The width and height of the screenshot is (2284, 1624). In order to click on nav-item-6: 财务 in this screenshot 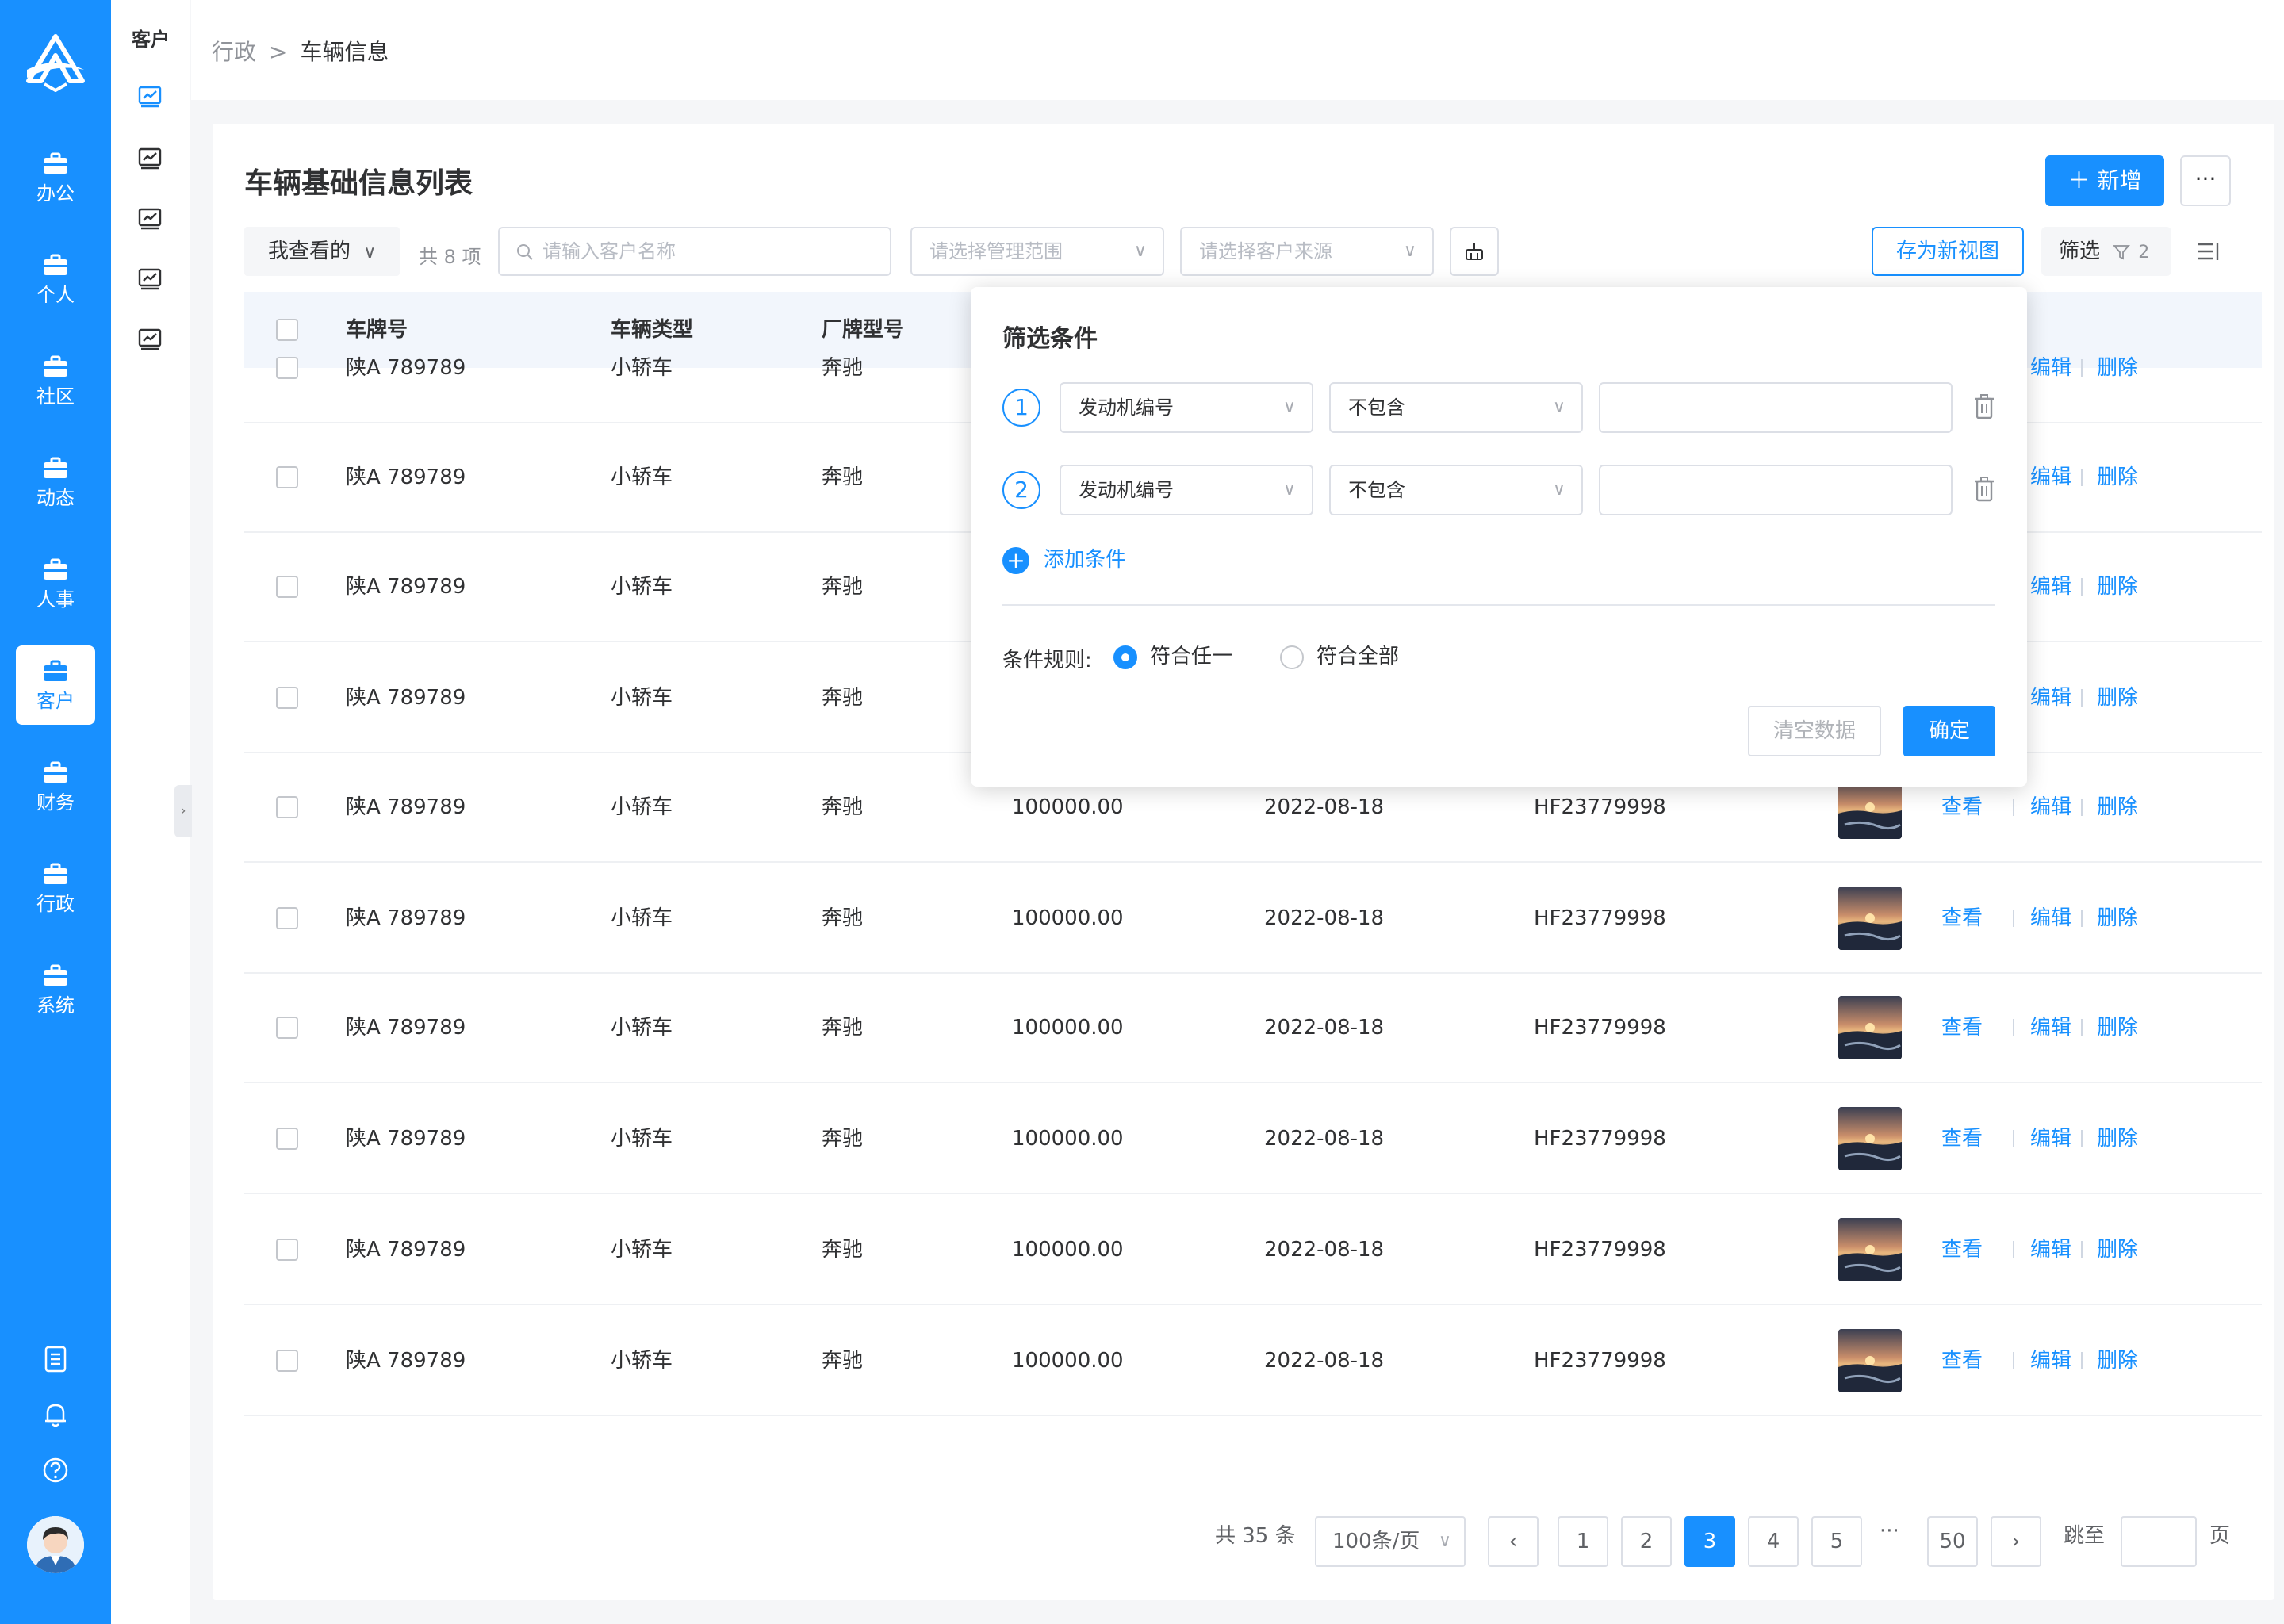, I will do `click(55, 786)`.